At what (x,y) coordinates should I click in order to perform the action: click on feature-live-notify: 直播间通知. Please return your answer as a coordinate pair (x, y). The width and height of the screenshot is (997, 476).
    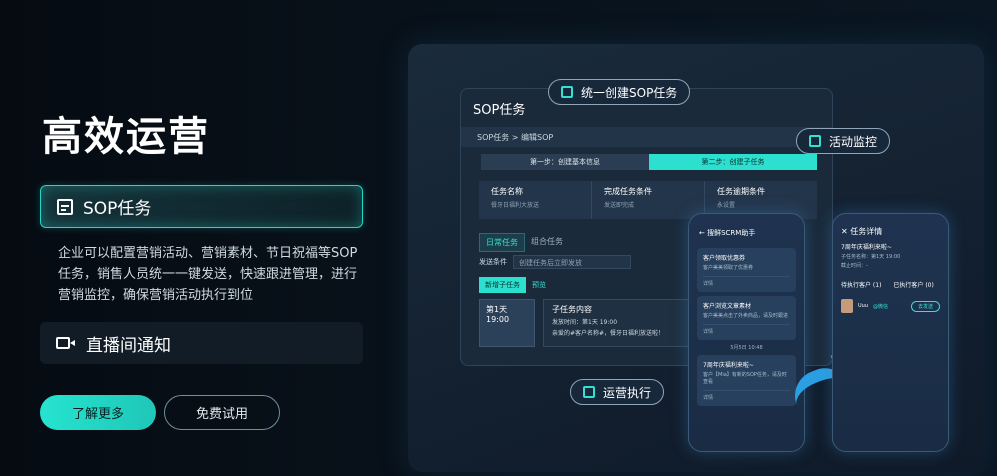
    Looking at the image, I should click on (201, 343).